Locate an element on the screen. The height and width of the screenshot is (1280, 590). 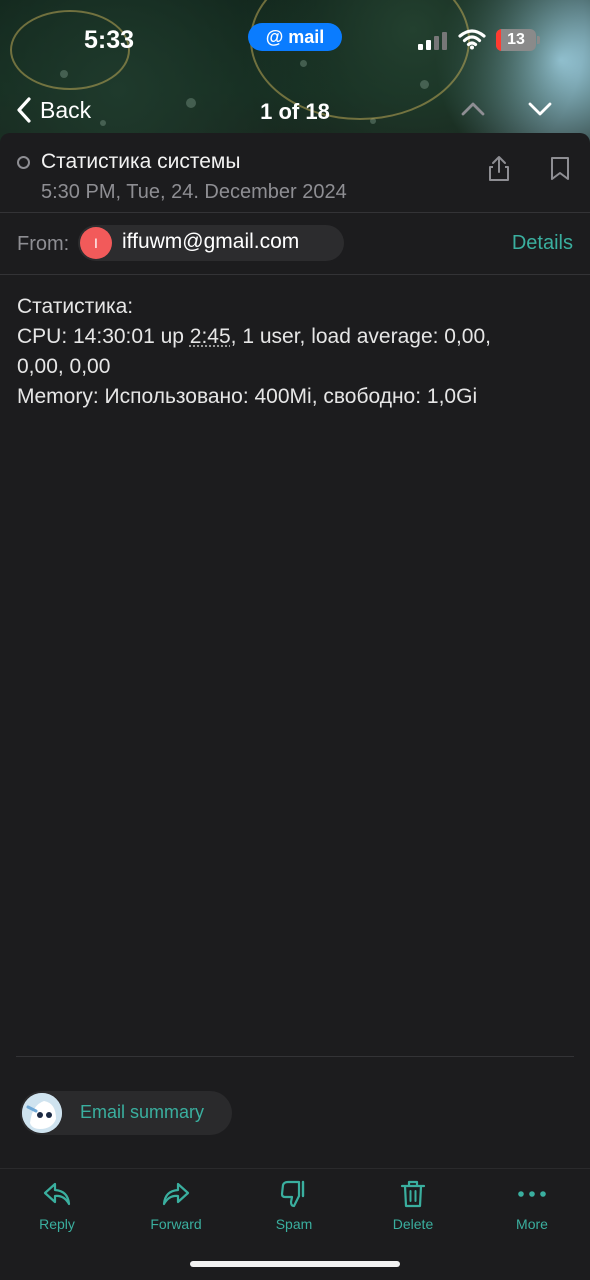
forward-button: Forward is located at coordinates (176, 1204).